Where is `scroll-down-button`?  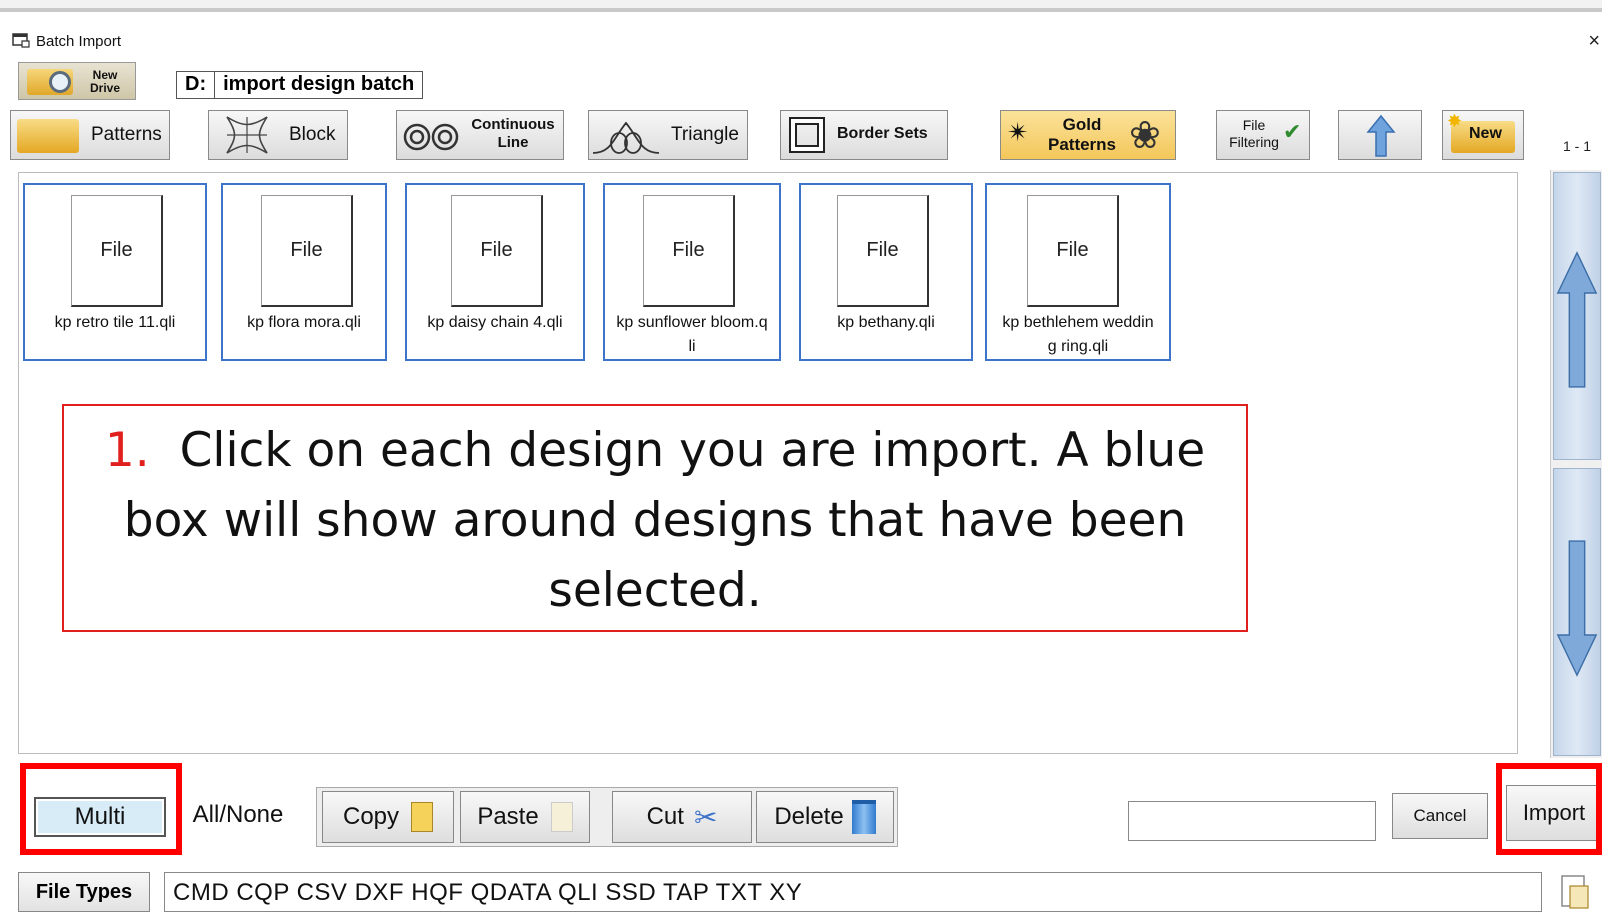 scroll-down-button is located at coordinates (1577, 612).